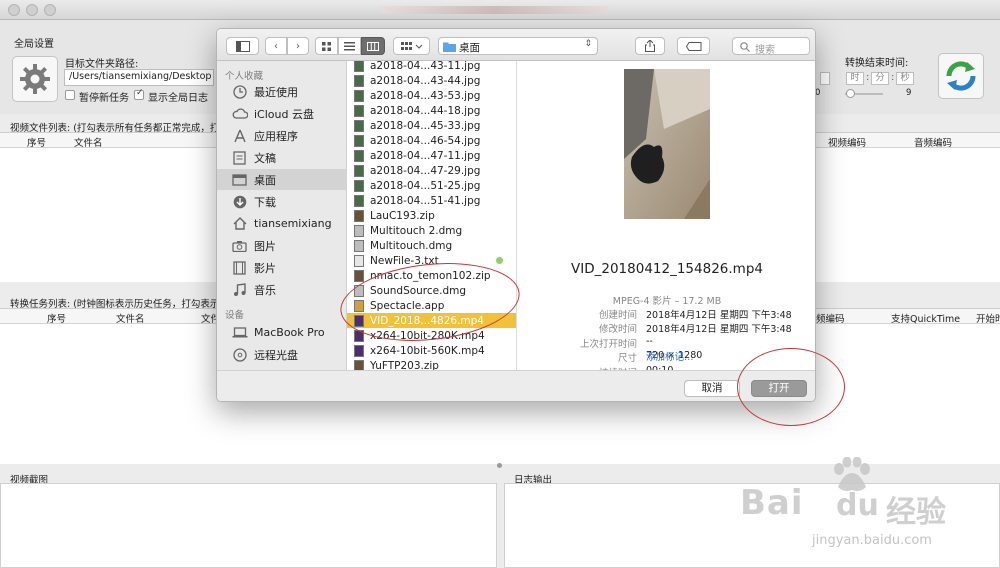 The width and height of the screenshot is (1000, 568). Describe the element at coordinates (139, 94) in the screenshot. I see `show-global-log-checkbox` at that location.